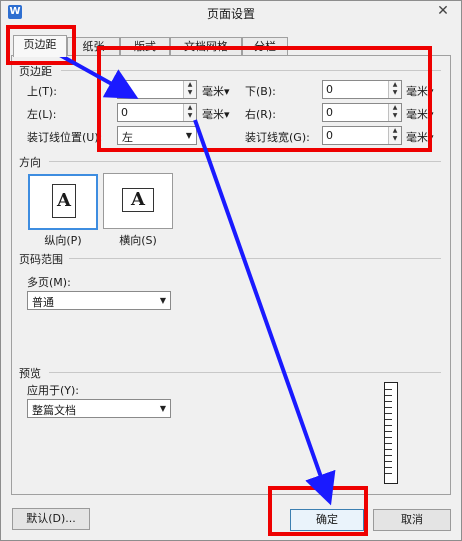 The height and width of the screenshot is (541, 462). What do you see at coordinates (412, 520) in the screenshot?
I see `cancel-button: 取消` at bounding box center [412, 520].